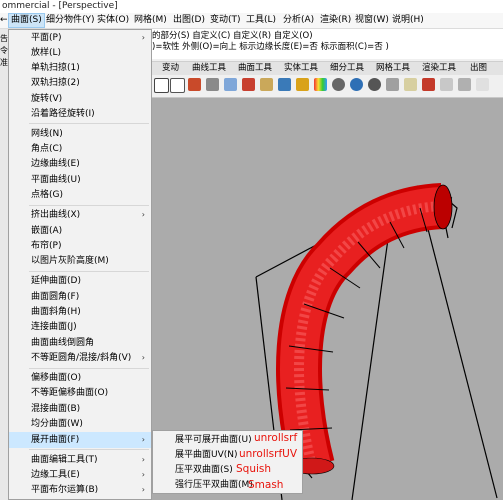 This screenshot has width=503, height=500. Describe the element at coordinates (150, 20) in the screenshot. I see `menu-mesh: 网格(M)` at that location.